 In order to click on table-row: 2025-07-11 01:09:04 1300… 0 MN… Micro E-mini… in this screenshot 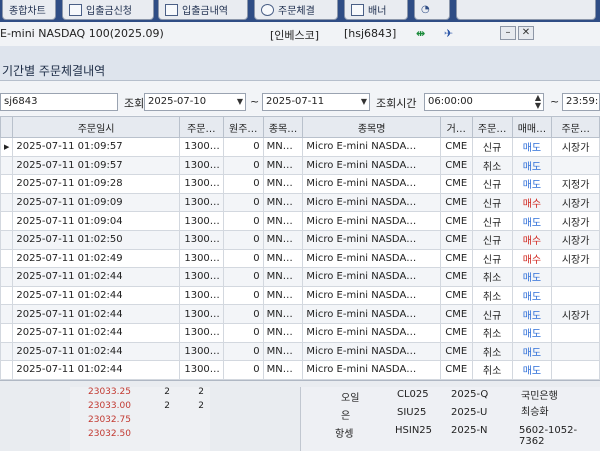, I will do `click(300, 221)`.